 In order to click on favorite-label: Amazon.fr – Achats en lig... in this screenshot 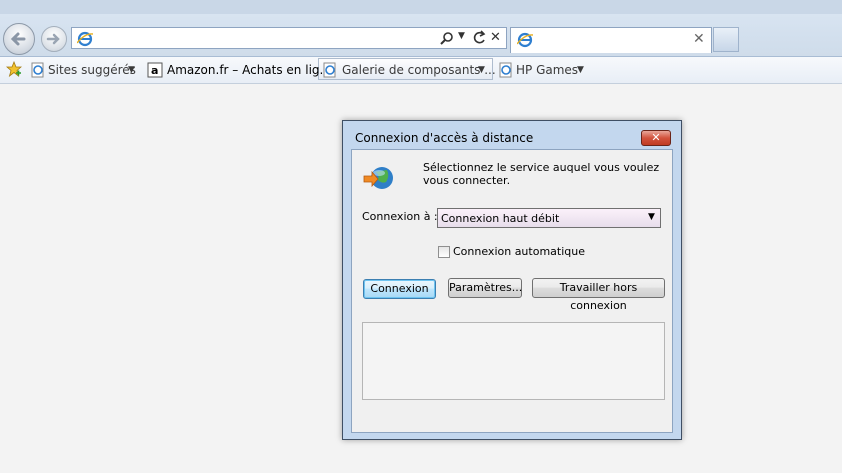, I will do `click(249, 70)`.